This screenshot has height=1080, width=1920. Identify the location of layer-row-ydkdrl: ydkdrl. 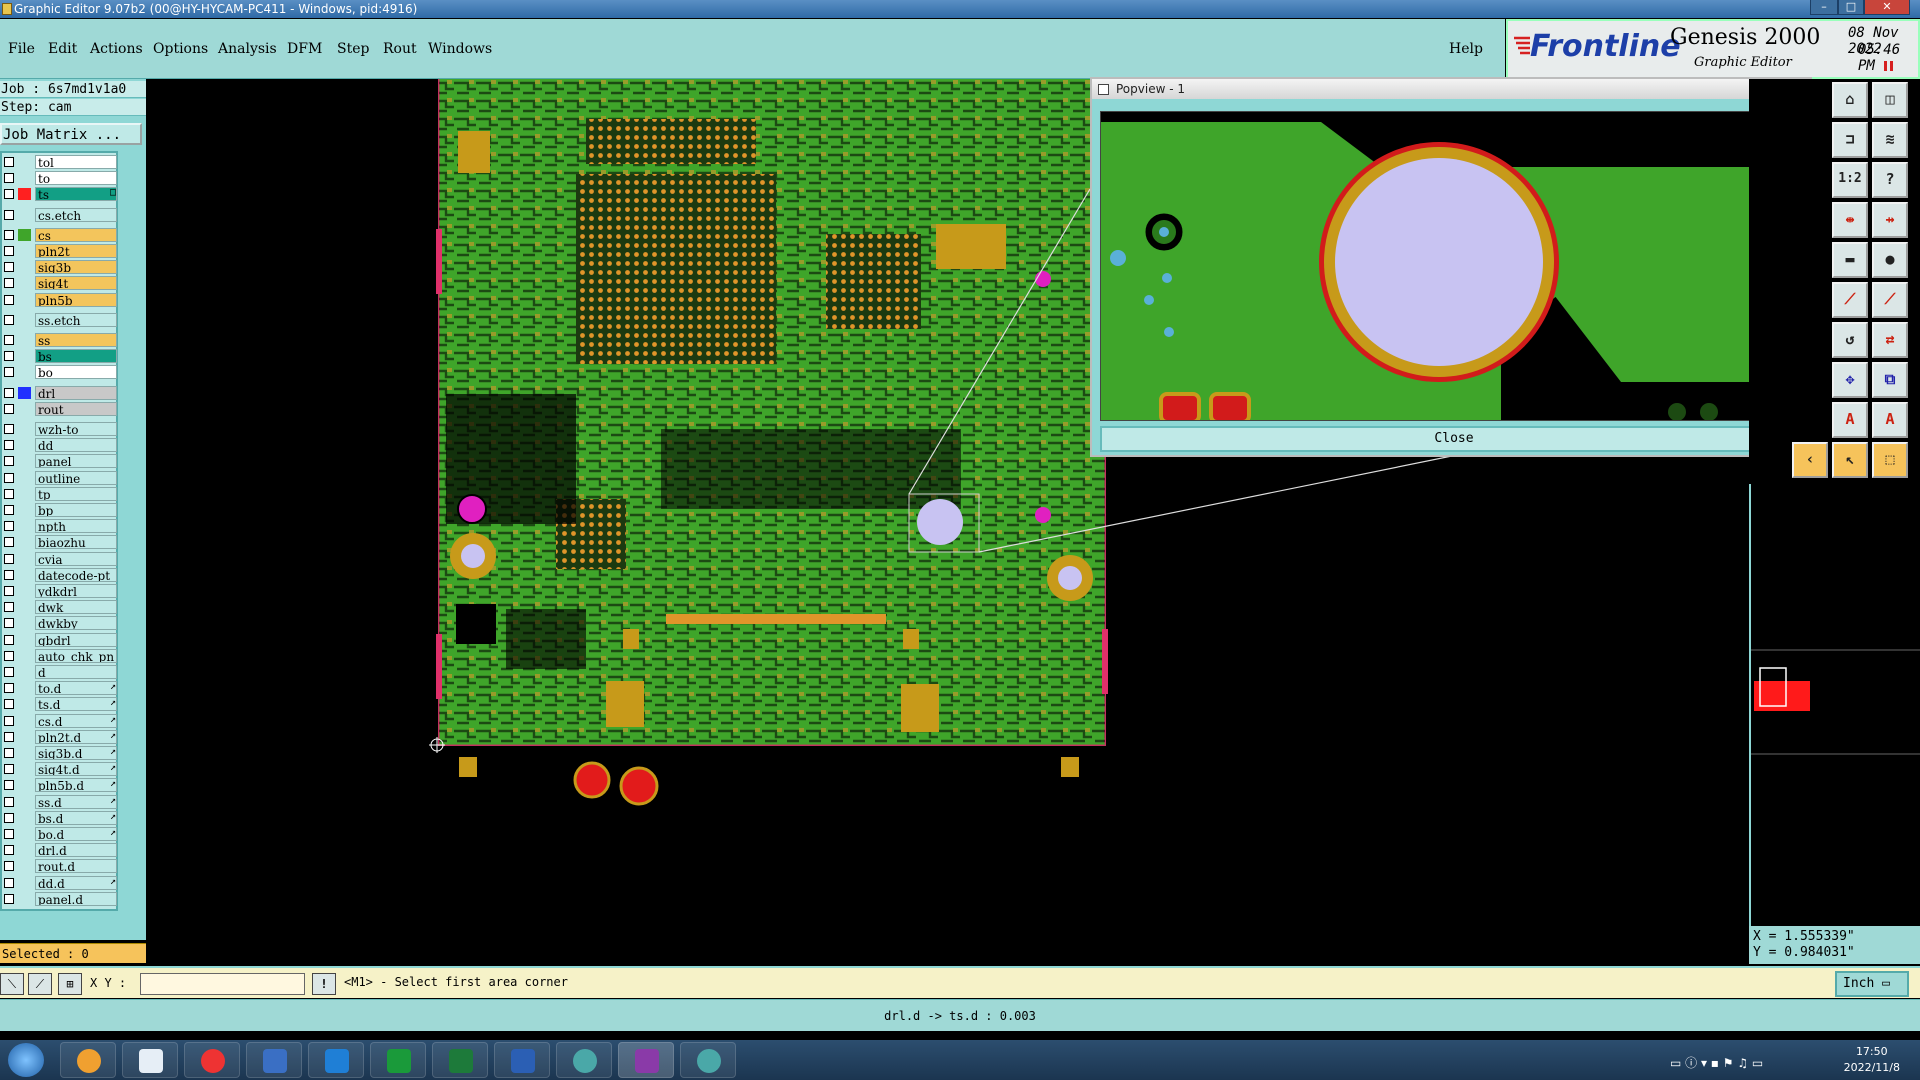
(61, 591).